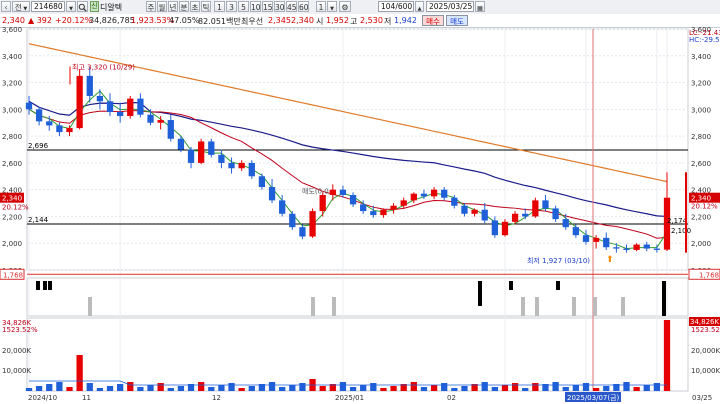 The image size is (720, 404). I want to click on y-axis-label-left: 2,600, so click(12, 164).